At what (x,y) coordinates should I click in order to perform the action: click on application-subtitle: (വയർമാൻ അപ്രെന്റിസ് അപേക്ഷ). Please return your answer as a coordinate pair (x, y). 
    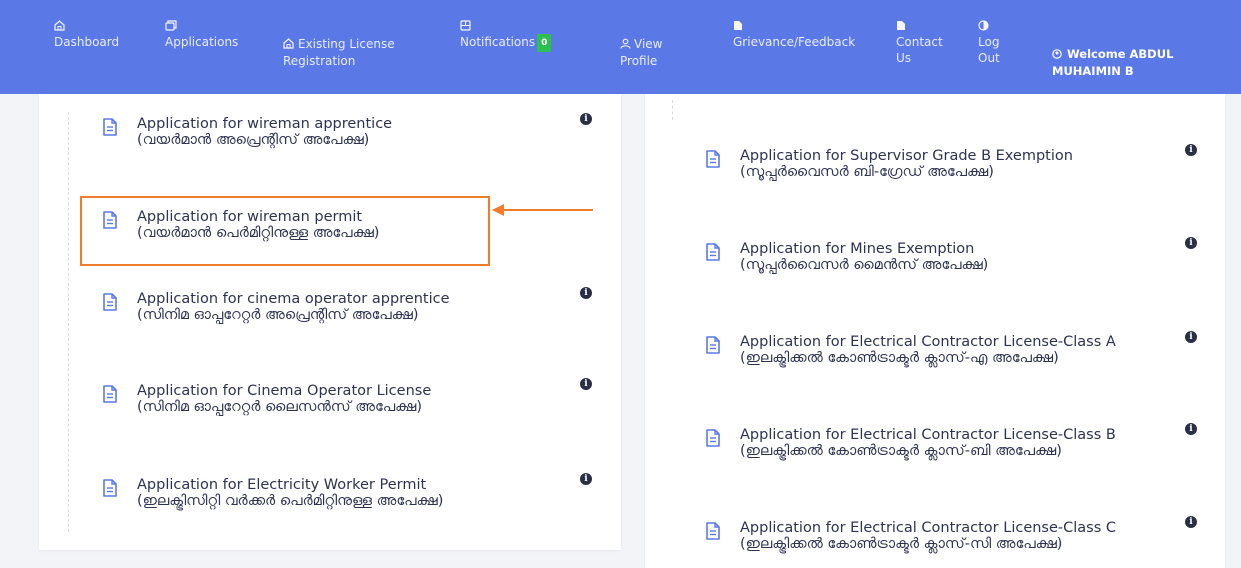
    Looking at the image, I should click on (253, 140).